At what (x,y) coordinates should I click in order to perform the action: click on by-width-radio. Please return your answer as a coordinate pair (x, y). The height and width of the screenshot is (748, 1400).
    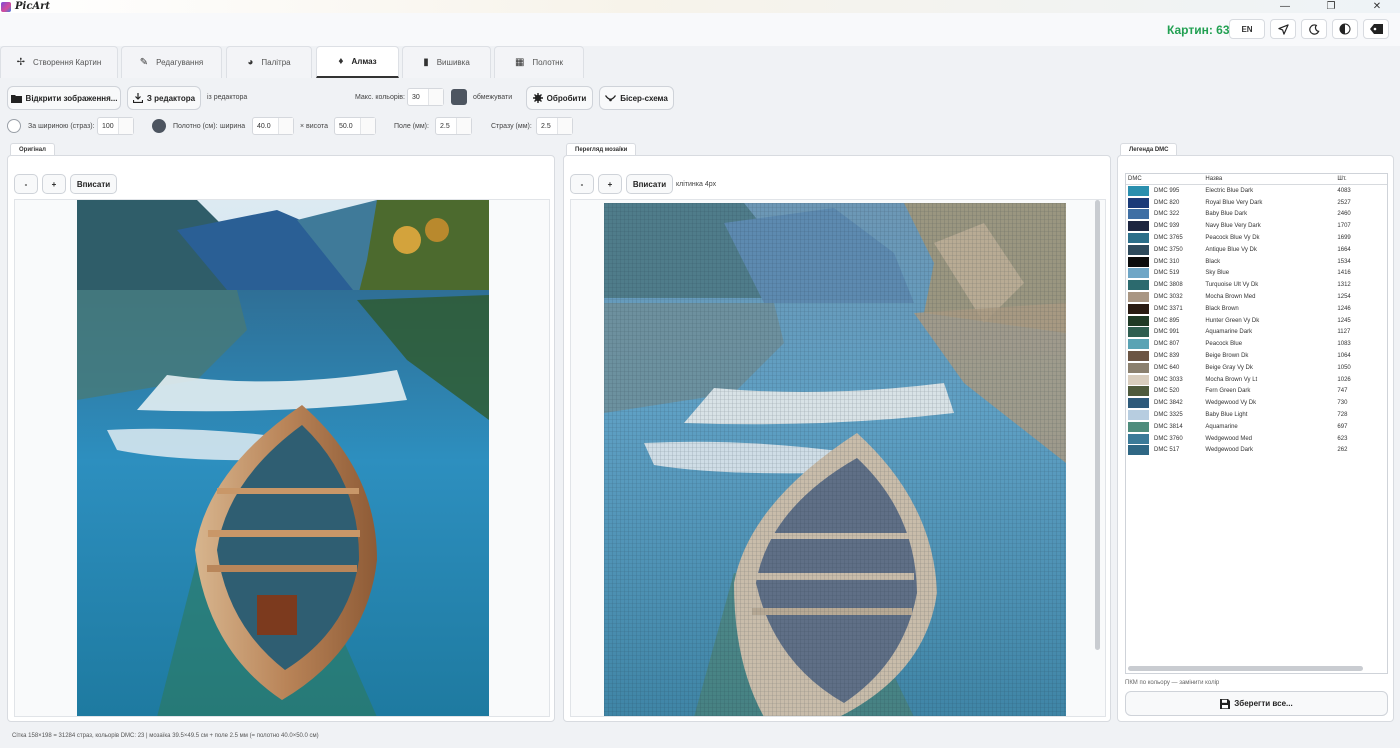
    Looking at the image, I should click on (14, 126).